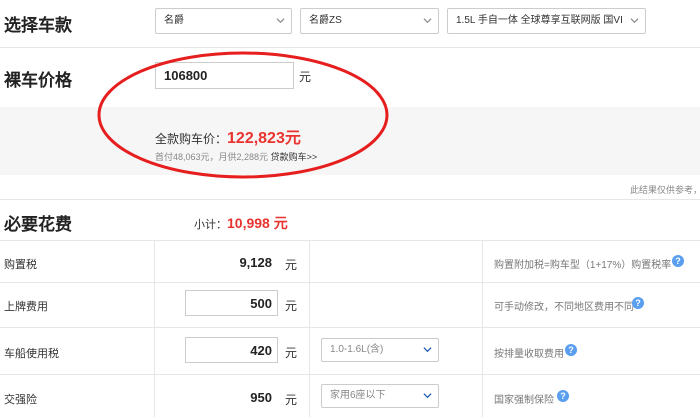 The image size is (700, 417). Describe the element at coordinates (369, 21) in the screenshot. I see `series-select: 名爵ZS` at that location.